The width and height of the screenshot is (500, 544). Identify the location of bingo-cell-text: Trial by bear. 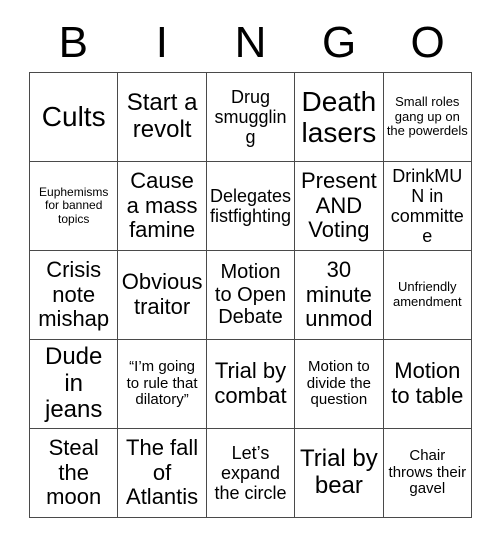
(338, 472).